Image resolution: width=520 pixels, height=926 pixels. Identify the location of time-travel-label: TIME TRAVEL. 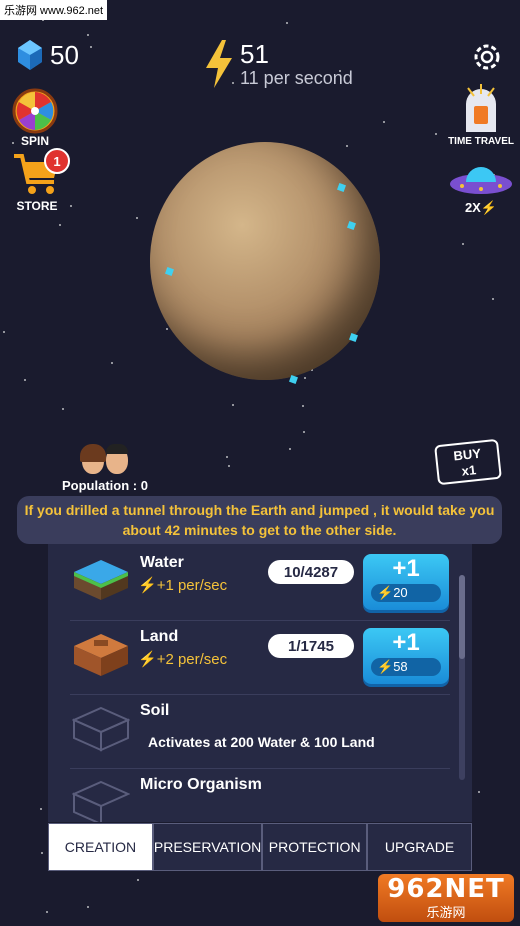
(481, 141).